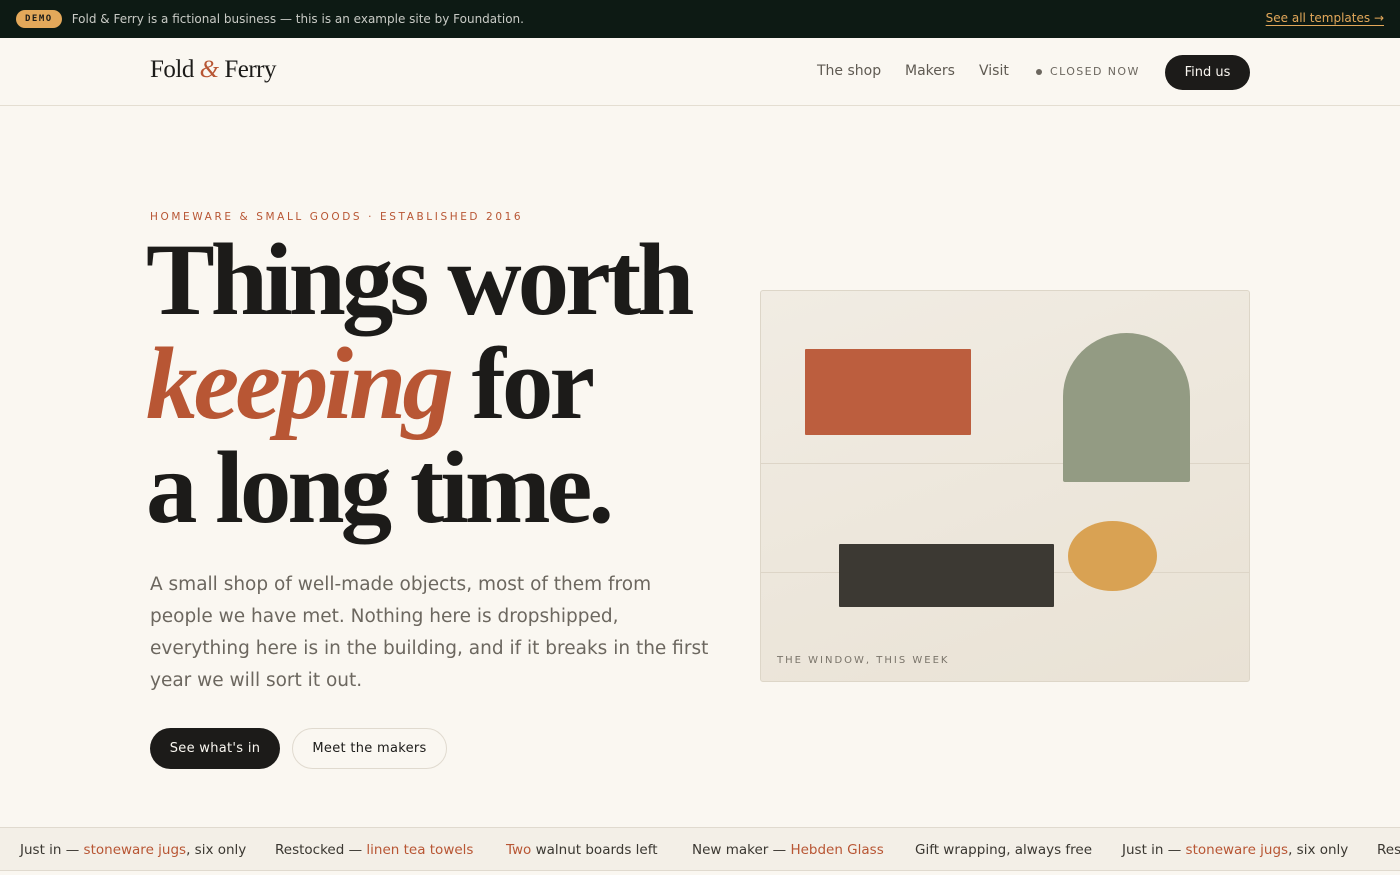 The height and width of the screenshot is (875, 1400). I want to click on opening-status: CLOSED NOW, so click(1088, 71).